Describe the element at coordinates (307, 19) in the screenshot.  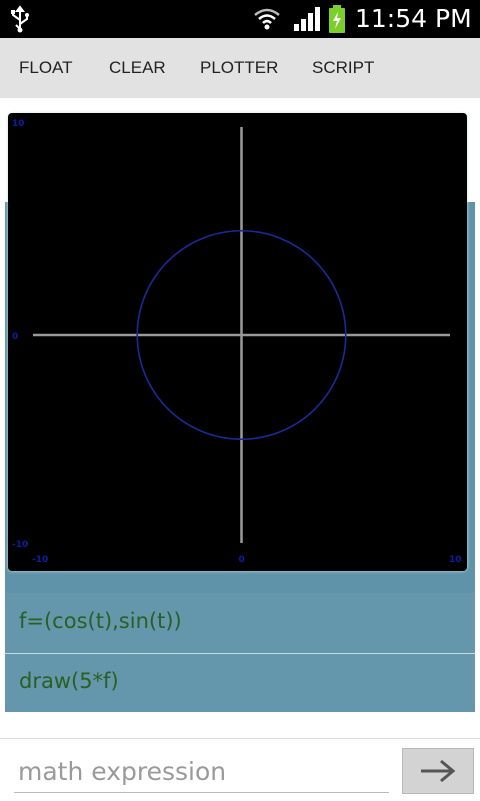
I see `signal-icon` at that location.